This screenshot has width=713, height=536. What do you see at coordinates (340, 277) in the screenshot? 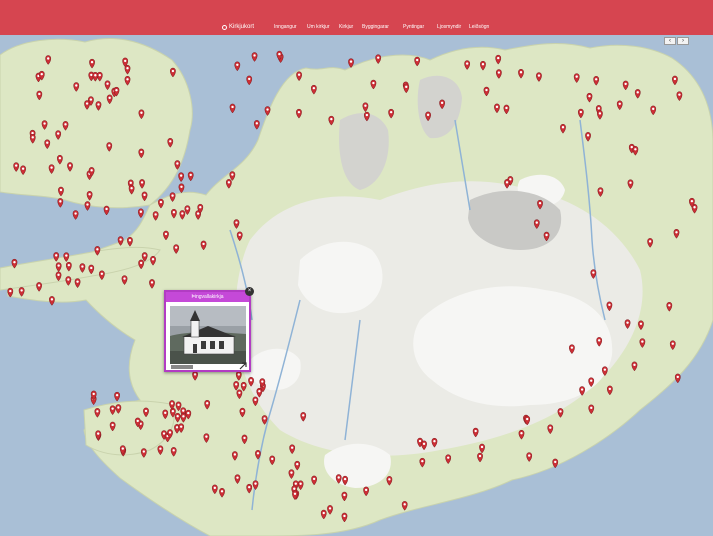
I see `glacier` at bounding box center [340, 277].